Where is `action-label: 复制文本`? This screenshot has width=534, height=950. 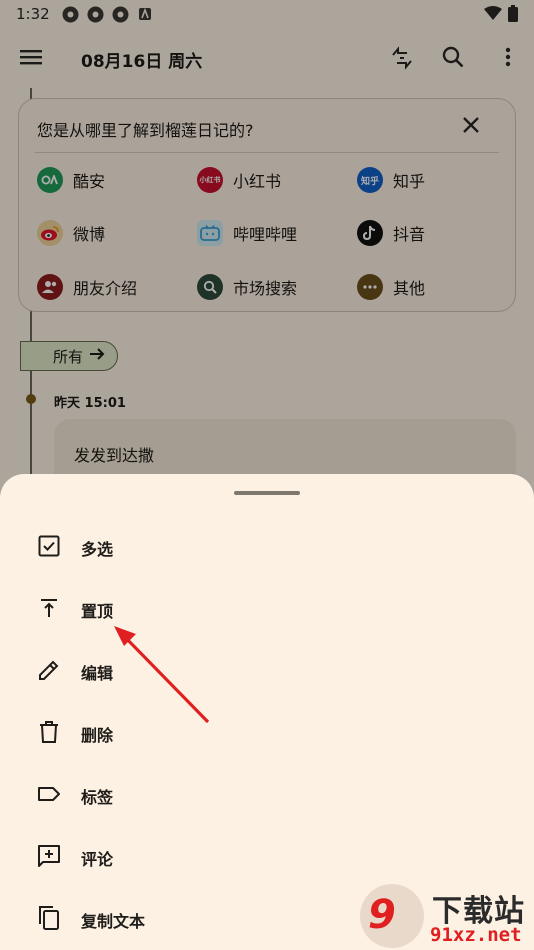 action-label: 复制文本 is located at coordinates (113, 921).